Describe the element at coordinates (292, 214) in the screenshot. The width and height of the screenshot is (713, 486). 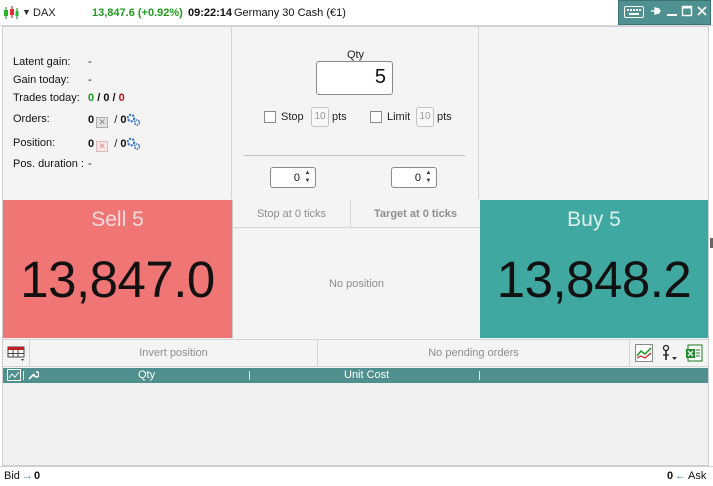
I see `stop-ticks-header: Stop at 0 ticks` at that location.